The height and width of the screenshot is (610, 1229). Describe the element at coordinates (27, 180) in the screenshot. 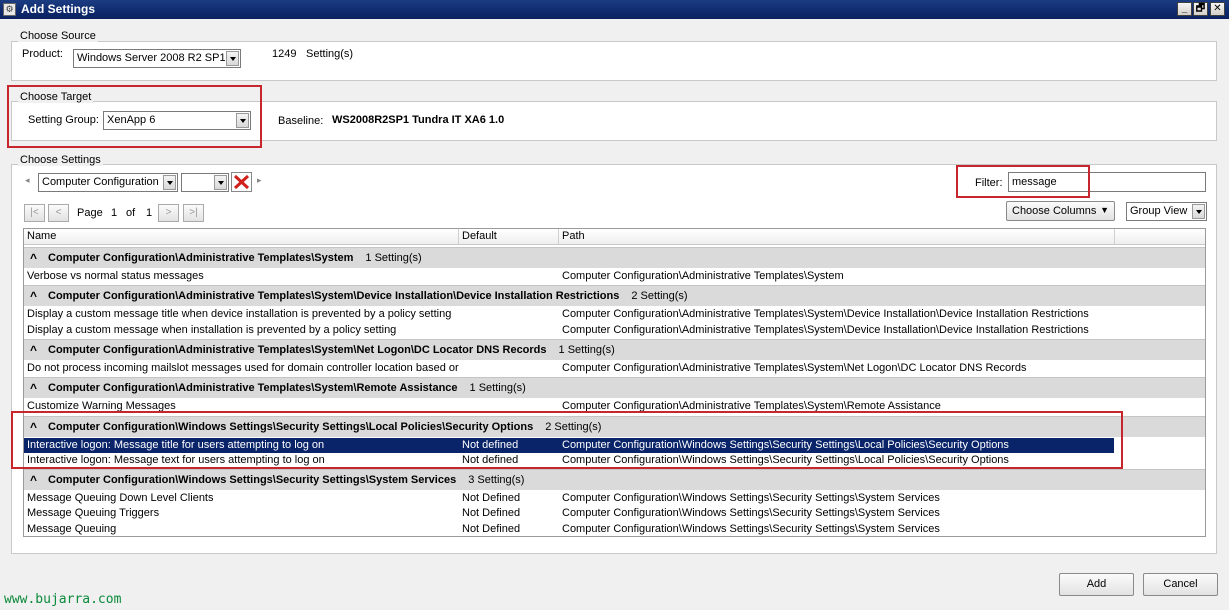

I see `scroll-left-icon: ◂` at that location.